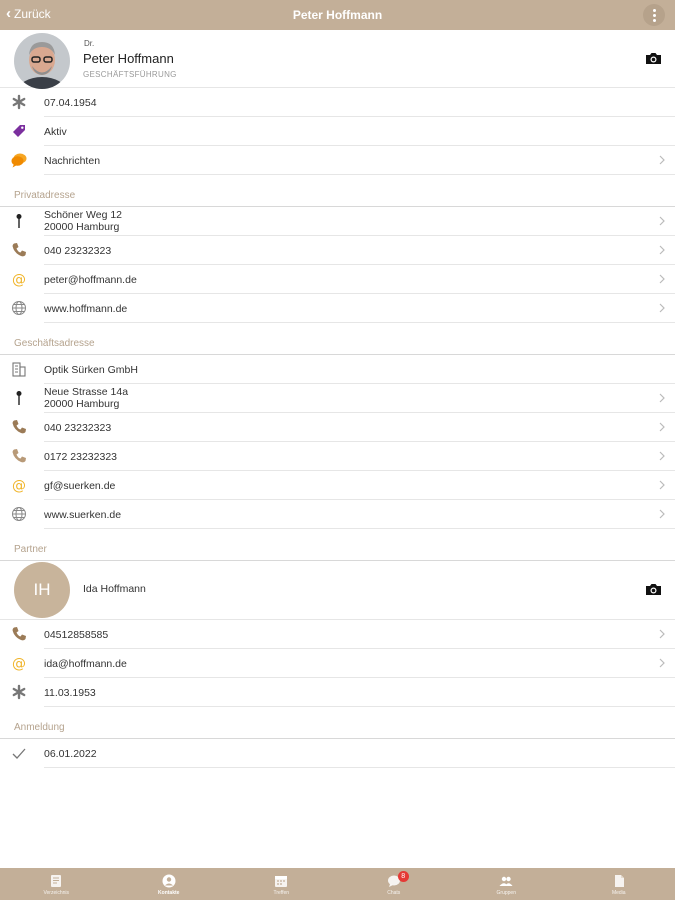  I want to click on checkmark-icon, so click(19, 753).